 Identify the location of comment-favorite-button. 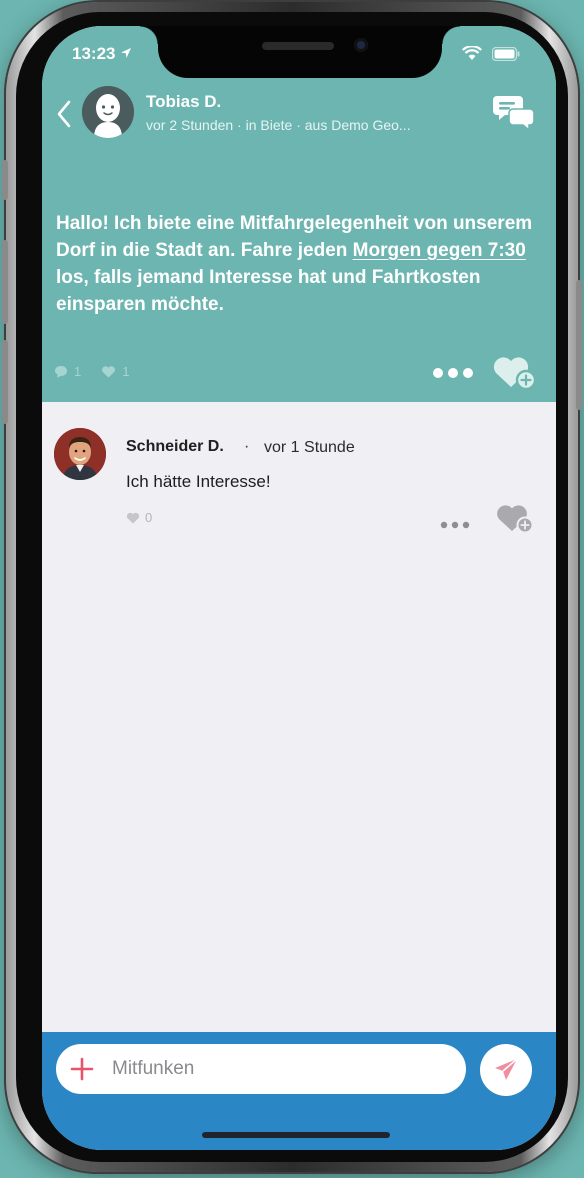
(515, 518).